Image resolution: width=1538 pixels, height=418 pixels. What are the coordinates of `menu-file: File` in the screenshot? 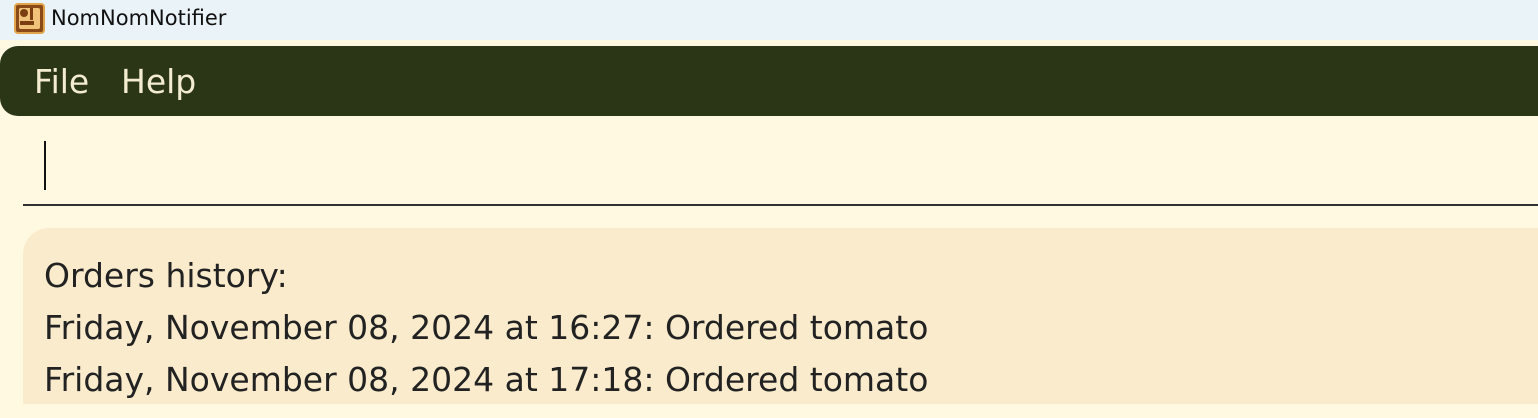 It's located at (61, 81).